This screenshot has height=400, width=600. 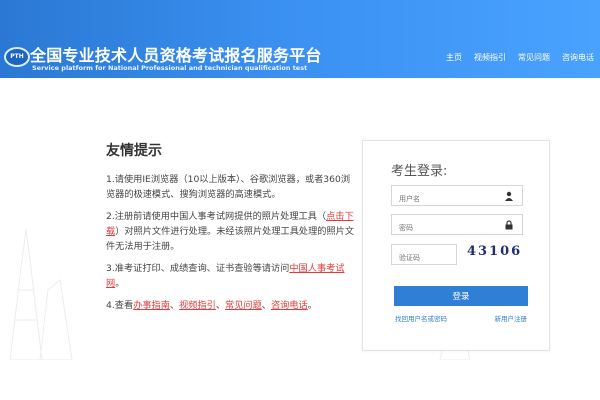 I want to click on login-links: 找回用户名或密码 新用户注册, so click(x=461, y=318).